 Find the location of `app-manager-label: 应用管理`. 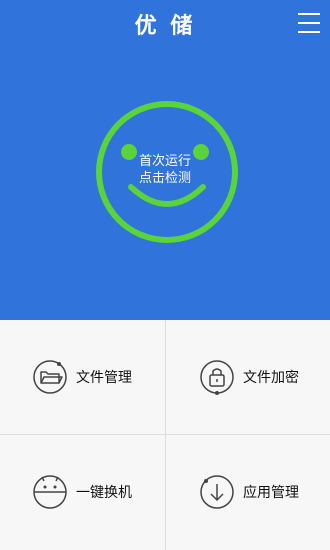

app-manager-label: 应用管理 is located at coordinates (271, 493).